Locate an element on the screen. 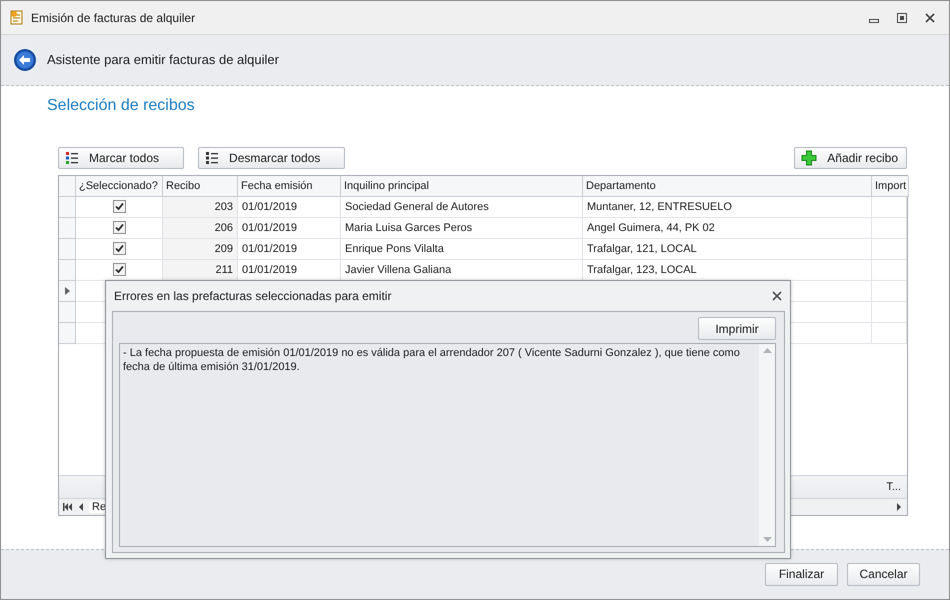 The width and height of the screenshot is (950, 600). table-cell: Maria Luisa Garces Peros is located at coordinates (462, 228).